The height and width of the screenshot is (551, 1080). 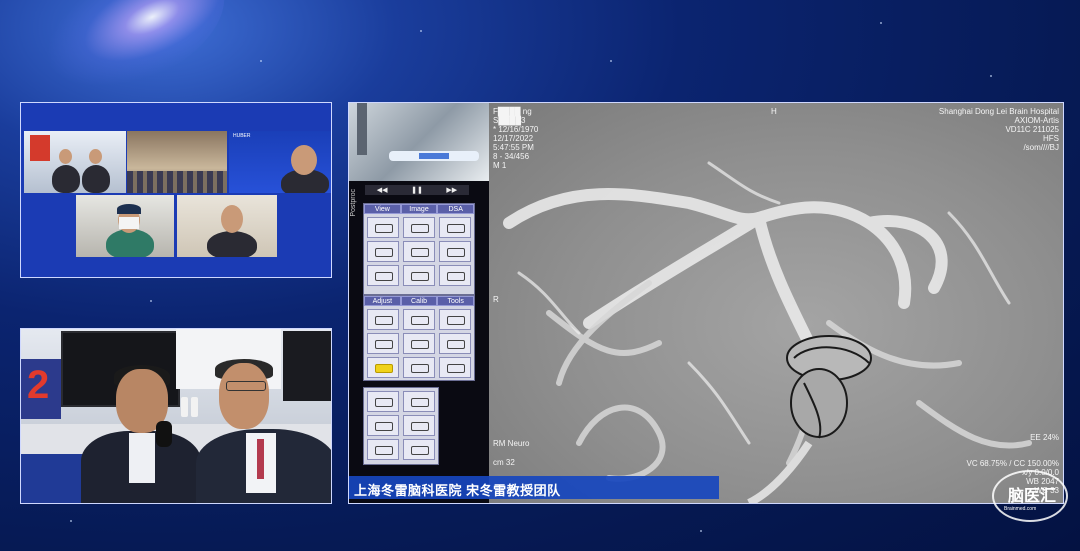 I want to click on layout-tools-panel, so click(x=401, y=426).